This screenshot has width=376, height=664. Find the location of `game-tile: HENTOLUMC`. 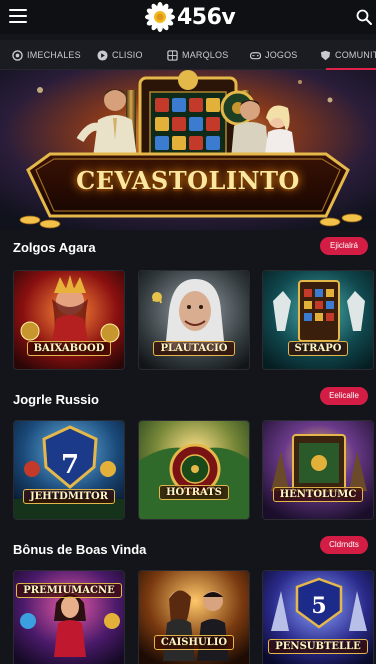

game-tile: HENTOLUMC is located at coordinates (318, 470).